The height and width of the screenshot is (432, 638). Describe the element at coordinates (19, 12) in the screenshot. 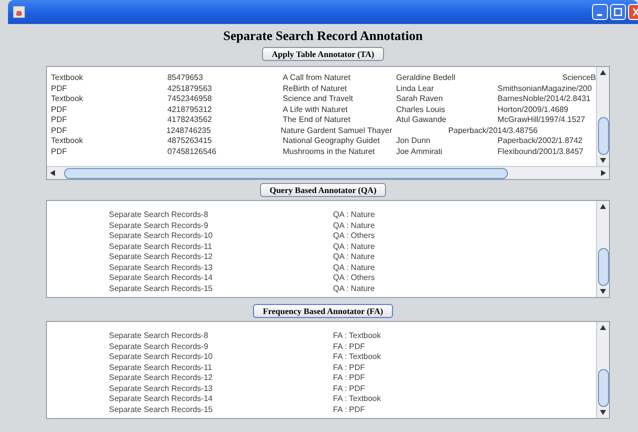

I see `app-icon` at that location.